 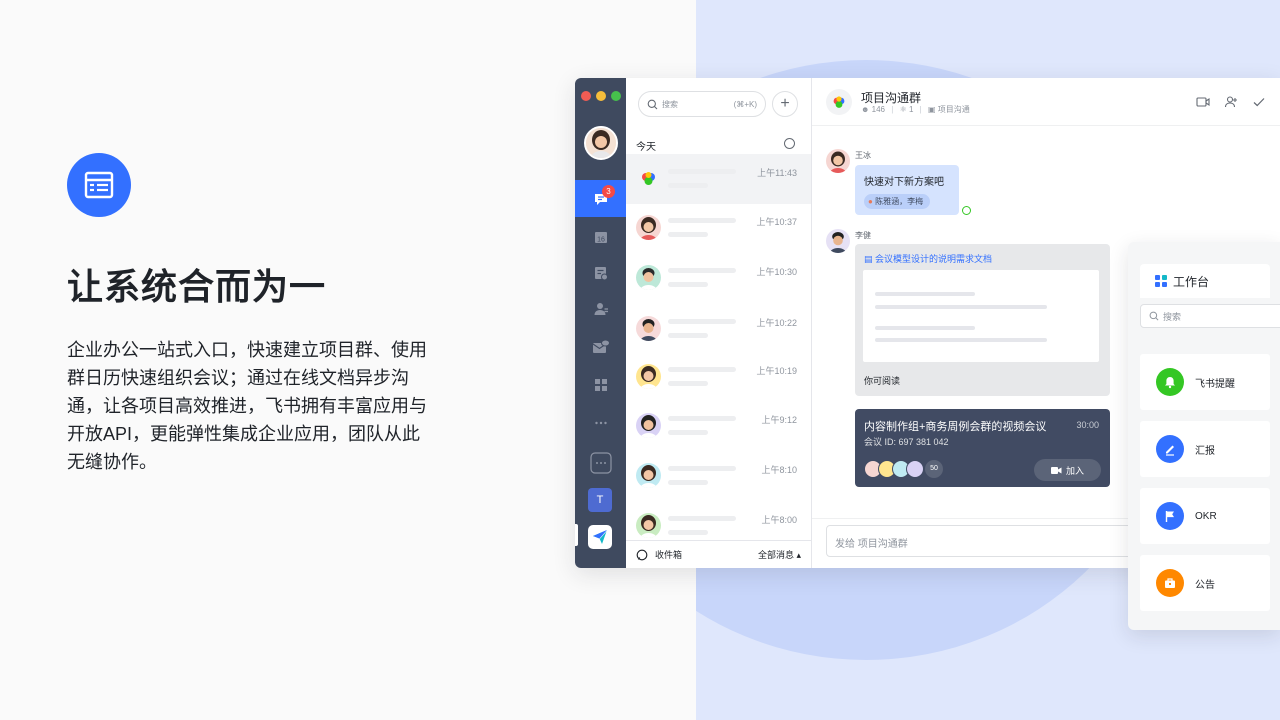 I want to click on calendar-icon: 16, so click(x=600, y=237).